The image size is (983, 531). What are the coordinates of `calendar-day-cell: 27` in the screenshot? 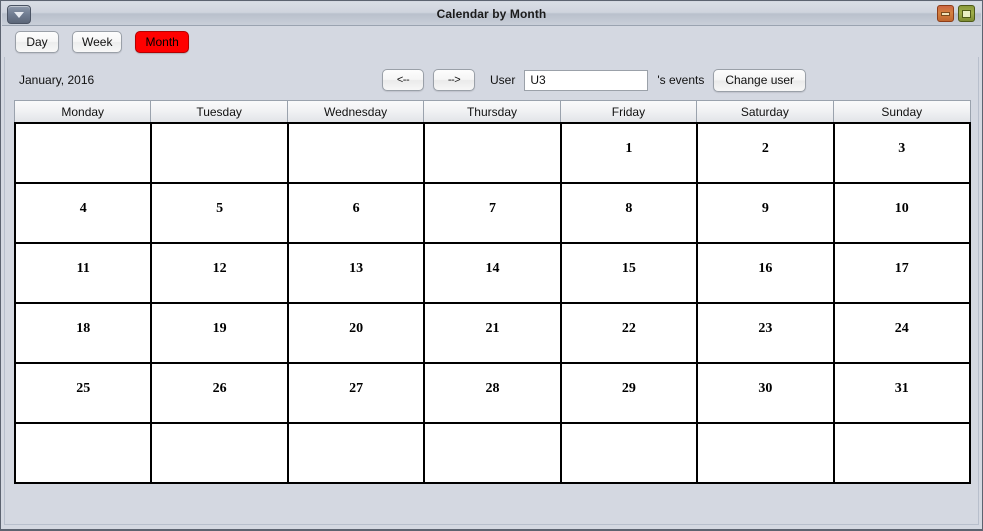 It's located at (357, 394).